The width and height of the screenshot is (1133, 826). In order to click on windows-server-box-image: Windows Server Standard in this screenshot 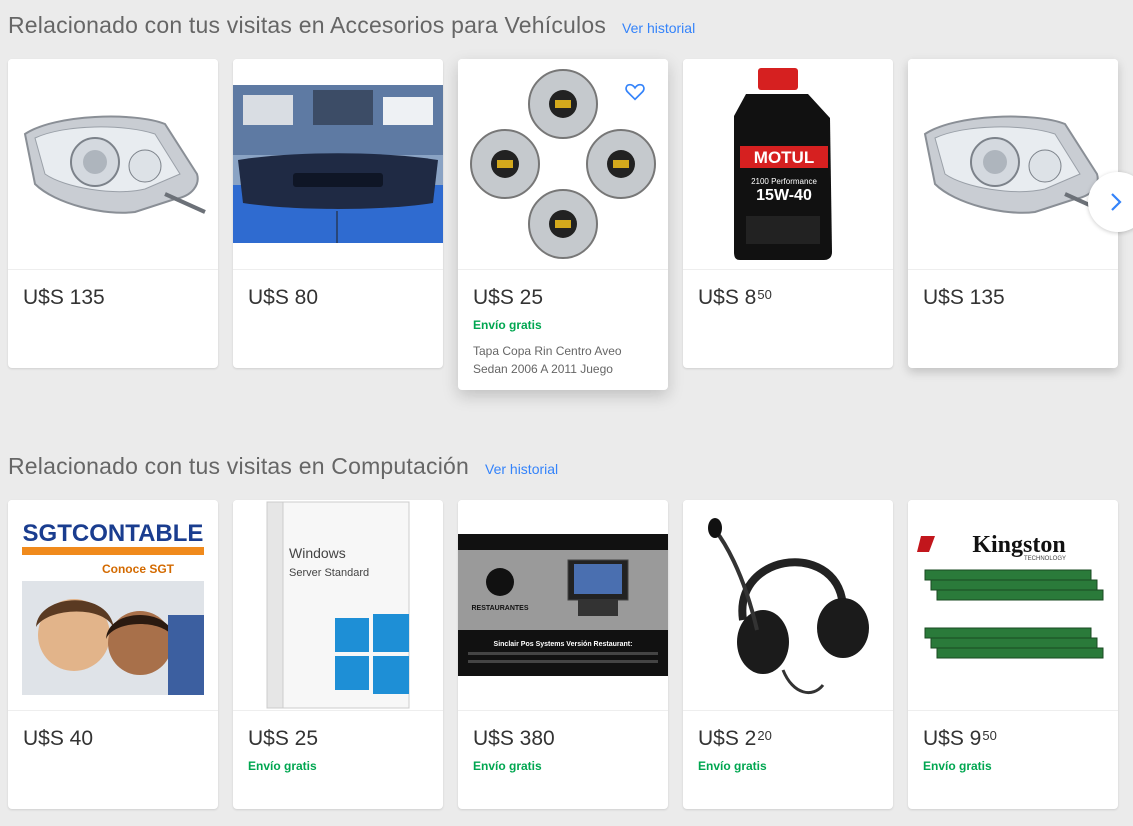, I will do `click(338, 605)`.